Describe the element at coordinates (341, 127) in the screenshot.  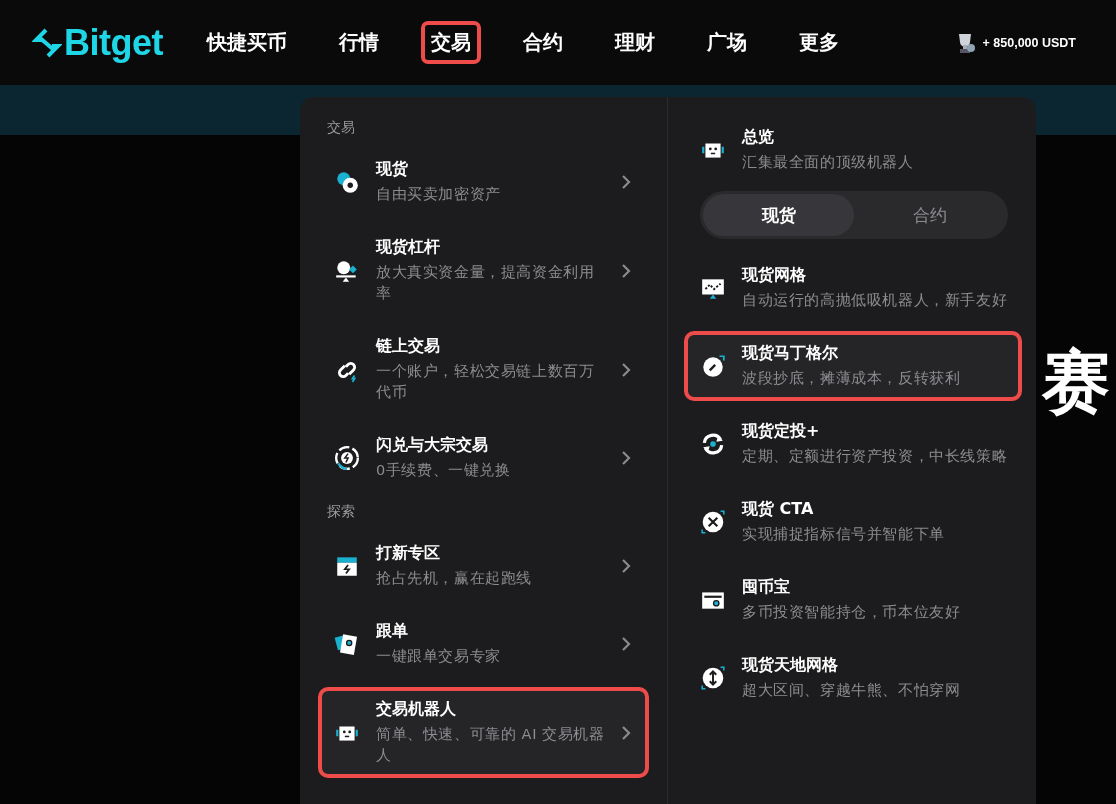
I see `section-heading: 交易` at that location.